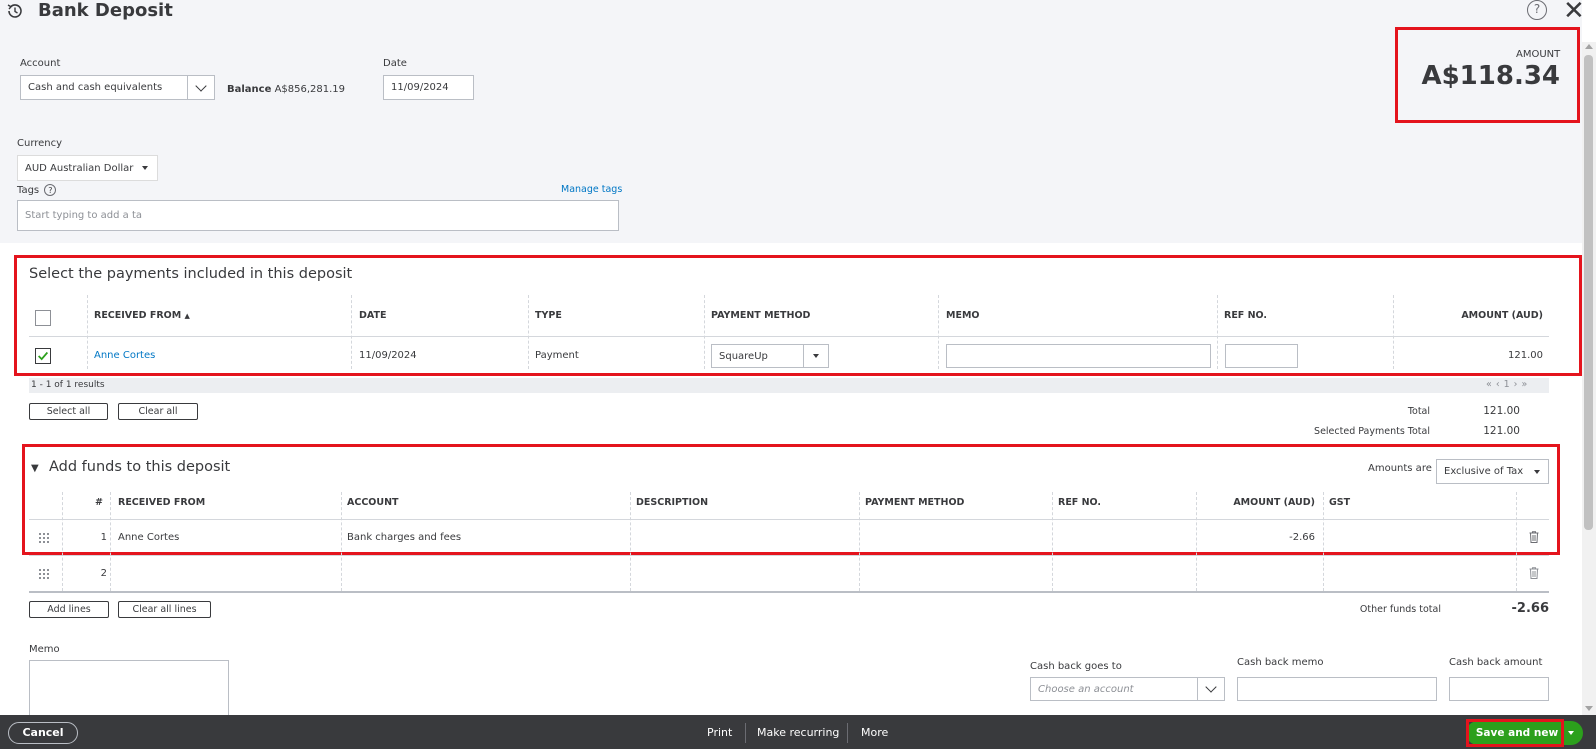  Describe the element at coordinates (1515, 733) in the screenshot. I see `save-highlight` at that location.